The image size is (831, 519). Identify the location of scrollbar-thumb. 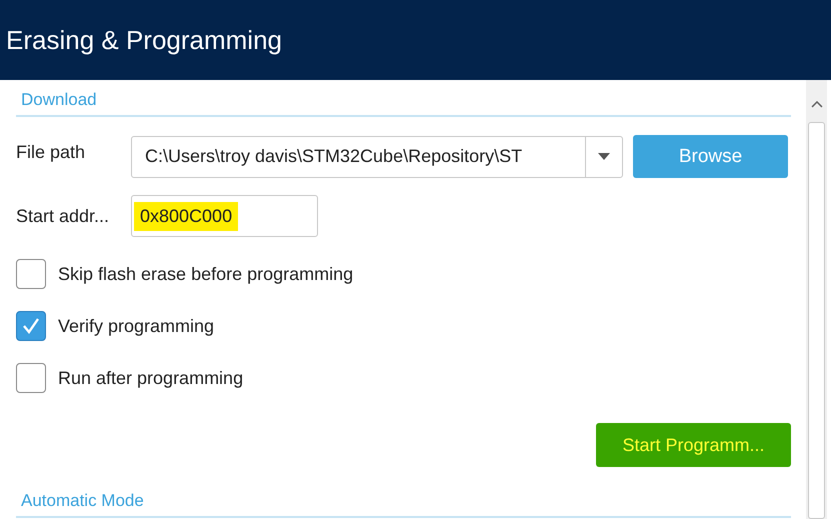
(816, 320).